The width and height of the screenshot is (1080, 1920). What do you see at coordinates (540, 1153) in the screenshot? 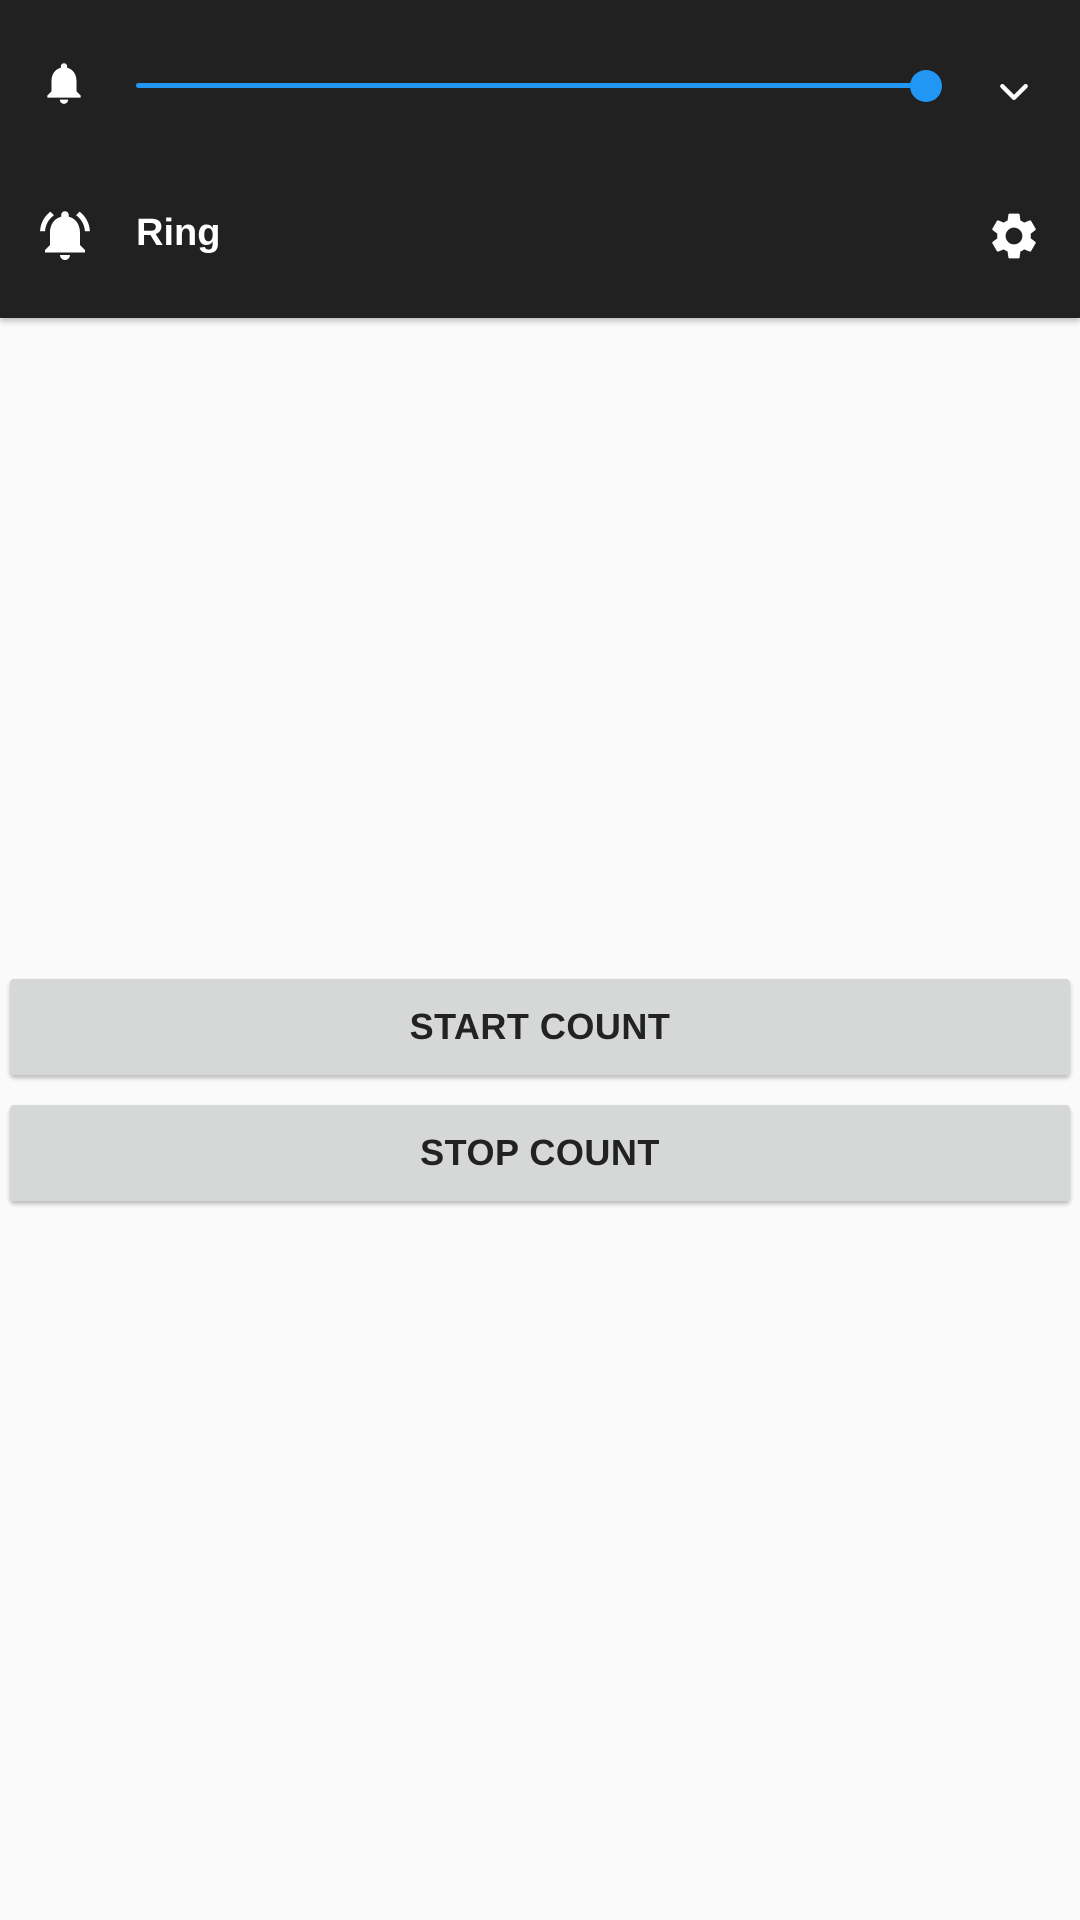
I see `stop-count-button: STOP COUNT` at bounding box center [540, 1153].